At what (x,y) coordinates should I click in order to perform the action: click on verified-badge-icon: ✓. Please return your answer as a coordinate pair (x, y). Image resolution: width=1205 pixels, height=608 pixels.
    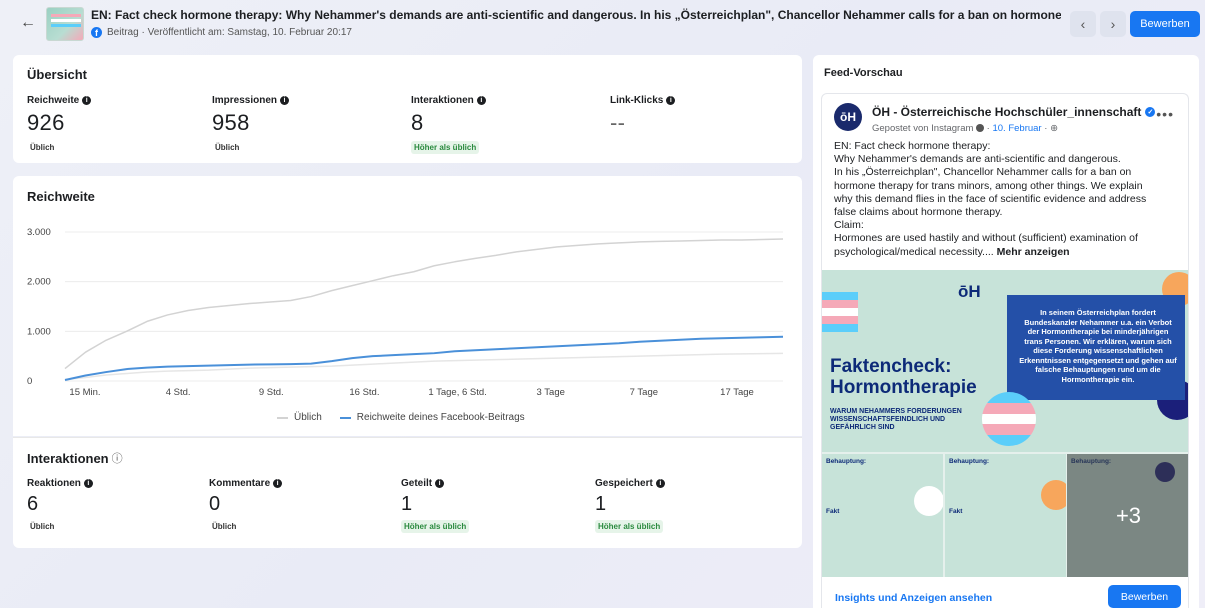
    Looking at the image, I should click on (1150, 112).